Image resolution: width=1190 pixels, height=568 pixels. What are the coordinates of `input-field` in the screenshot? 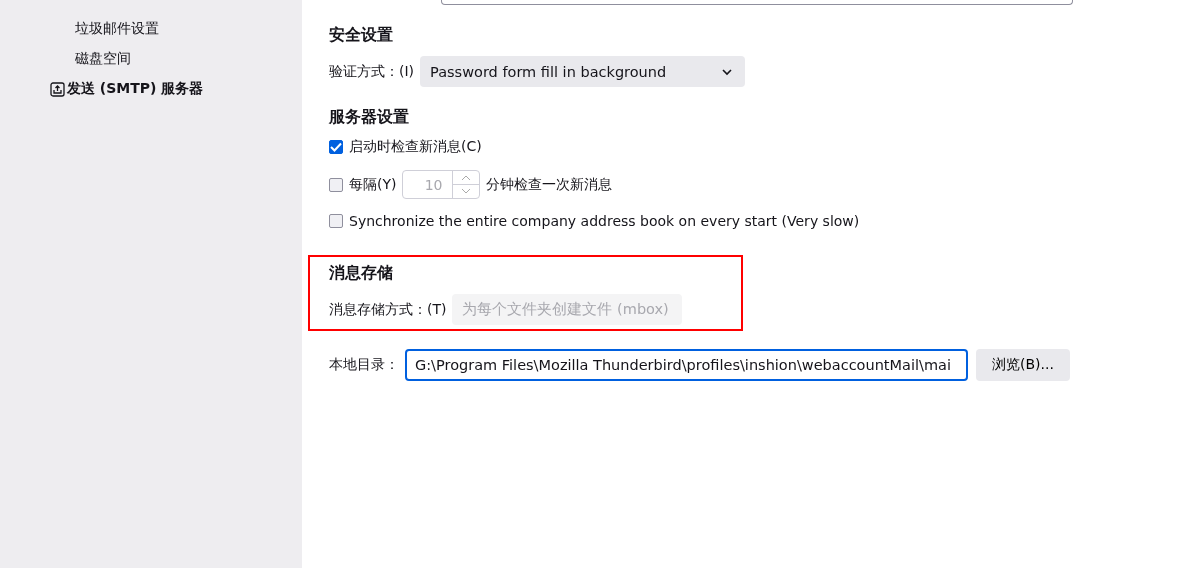 It's located at (757, 2).